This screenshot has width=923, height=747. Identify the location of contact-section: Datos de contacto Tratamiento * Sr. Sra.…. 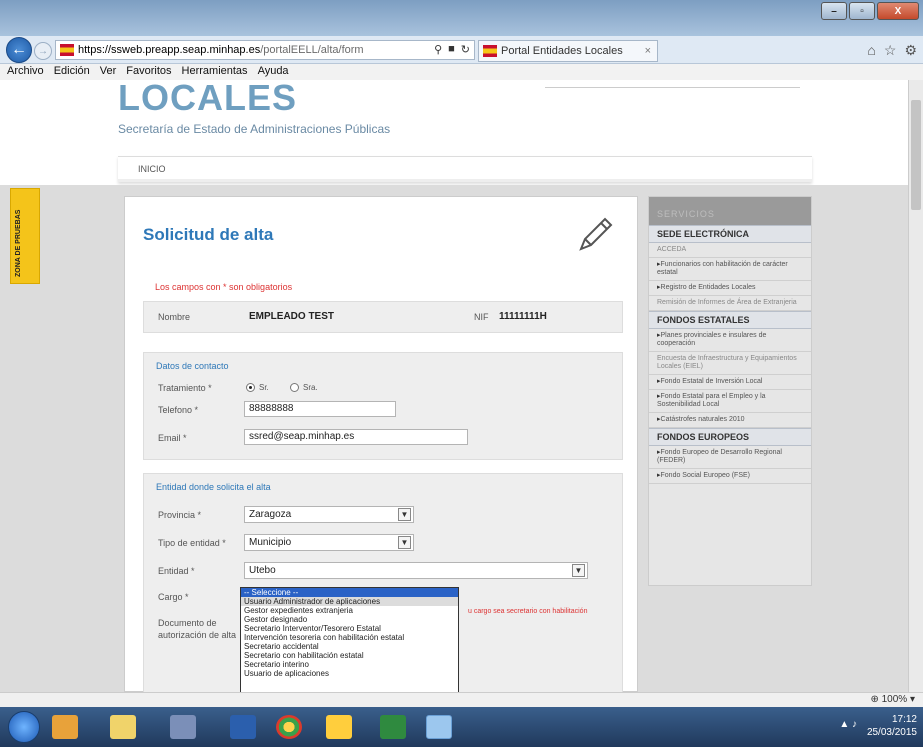
(383, 406).